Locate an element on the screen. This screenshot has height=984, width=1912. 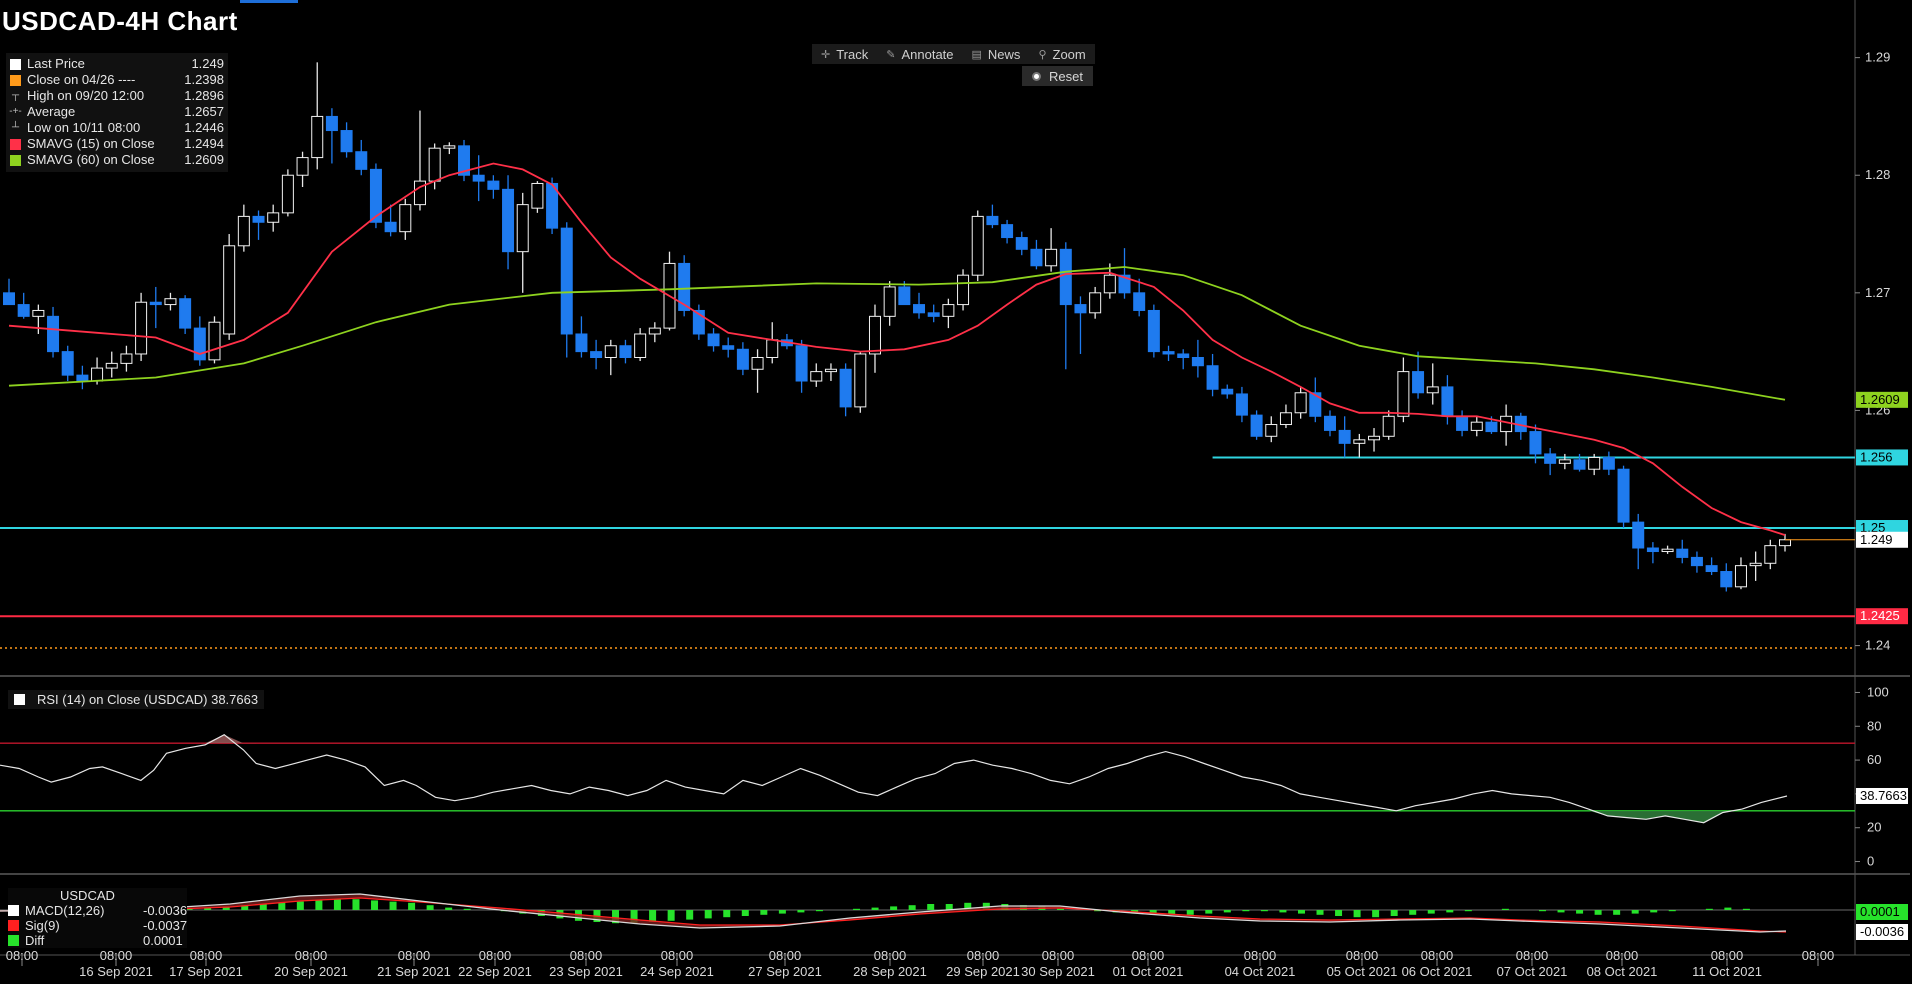
rsi-line is located at coordinates (894, 778).